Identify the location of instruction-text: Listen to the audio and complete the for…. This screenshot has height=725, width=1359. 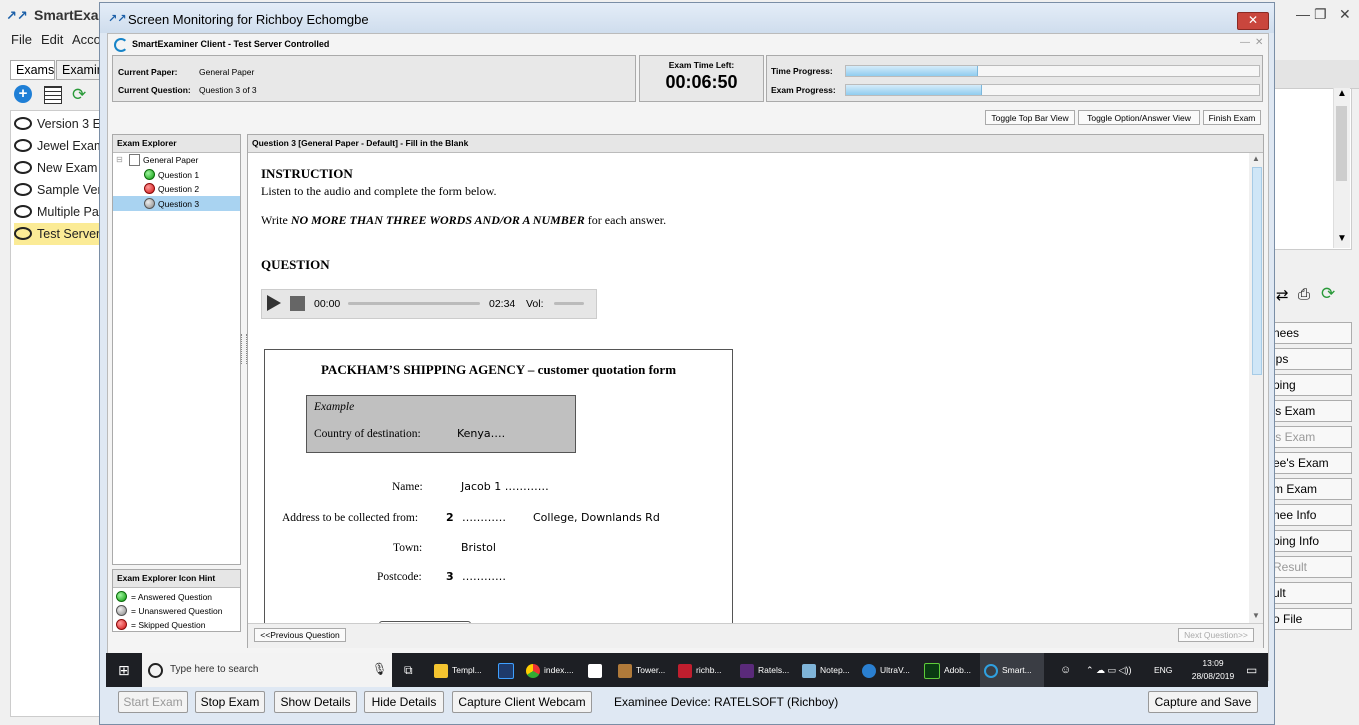
(379, 191).